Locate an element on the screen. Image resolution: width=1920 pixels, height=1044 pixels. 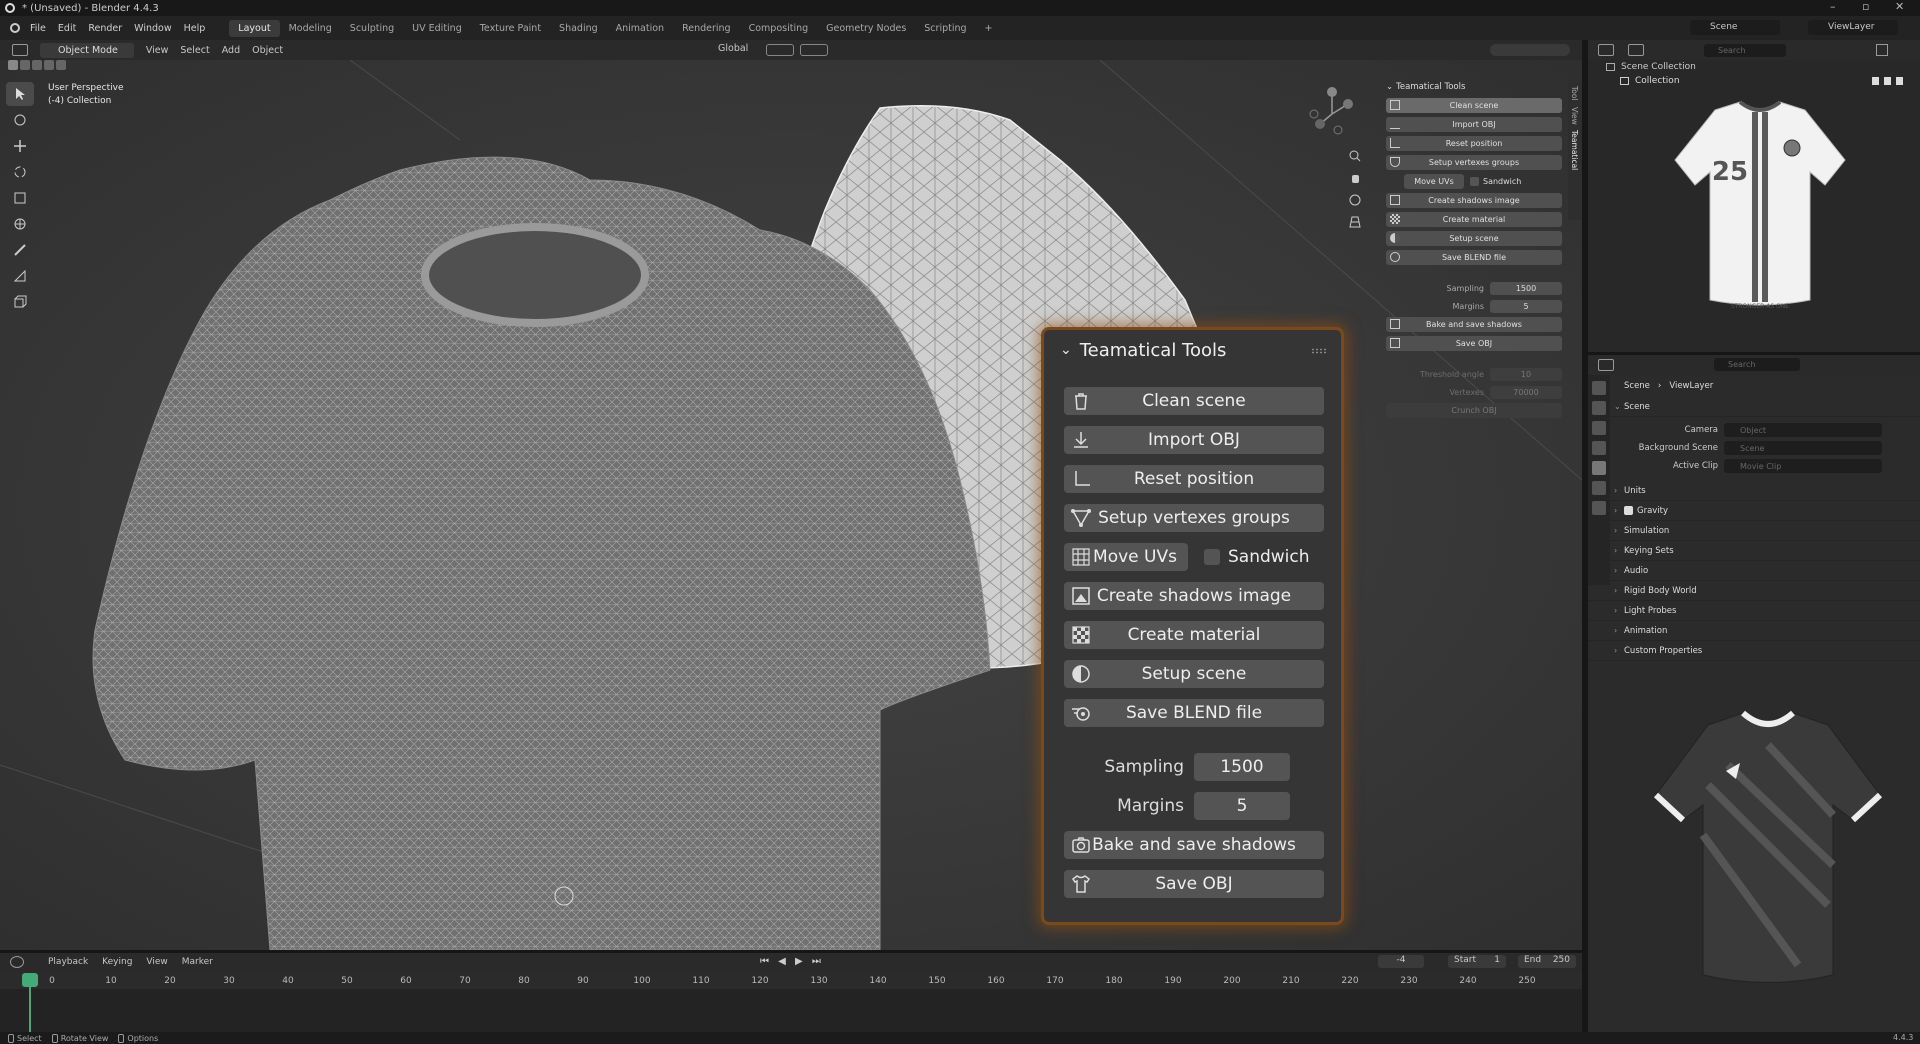
pan-hand-icon is located at coordinates (1355, 178).